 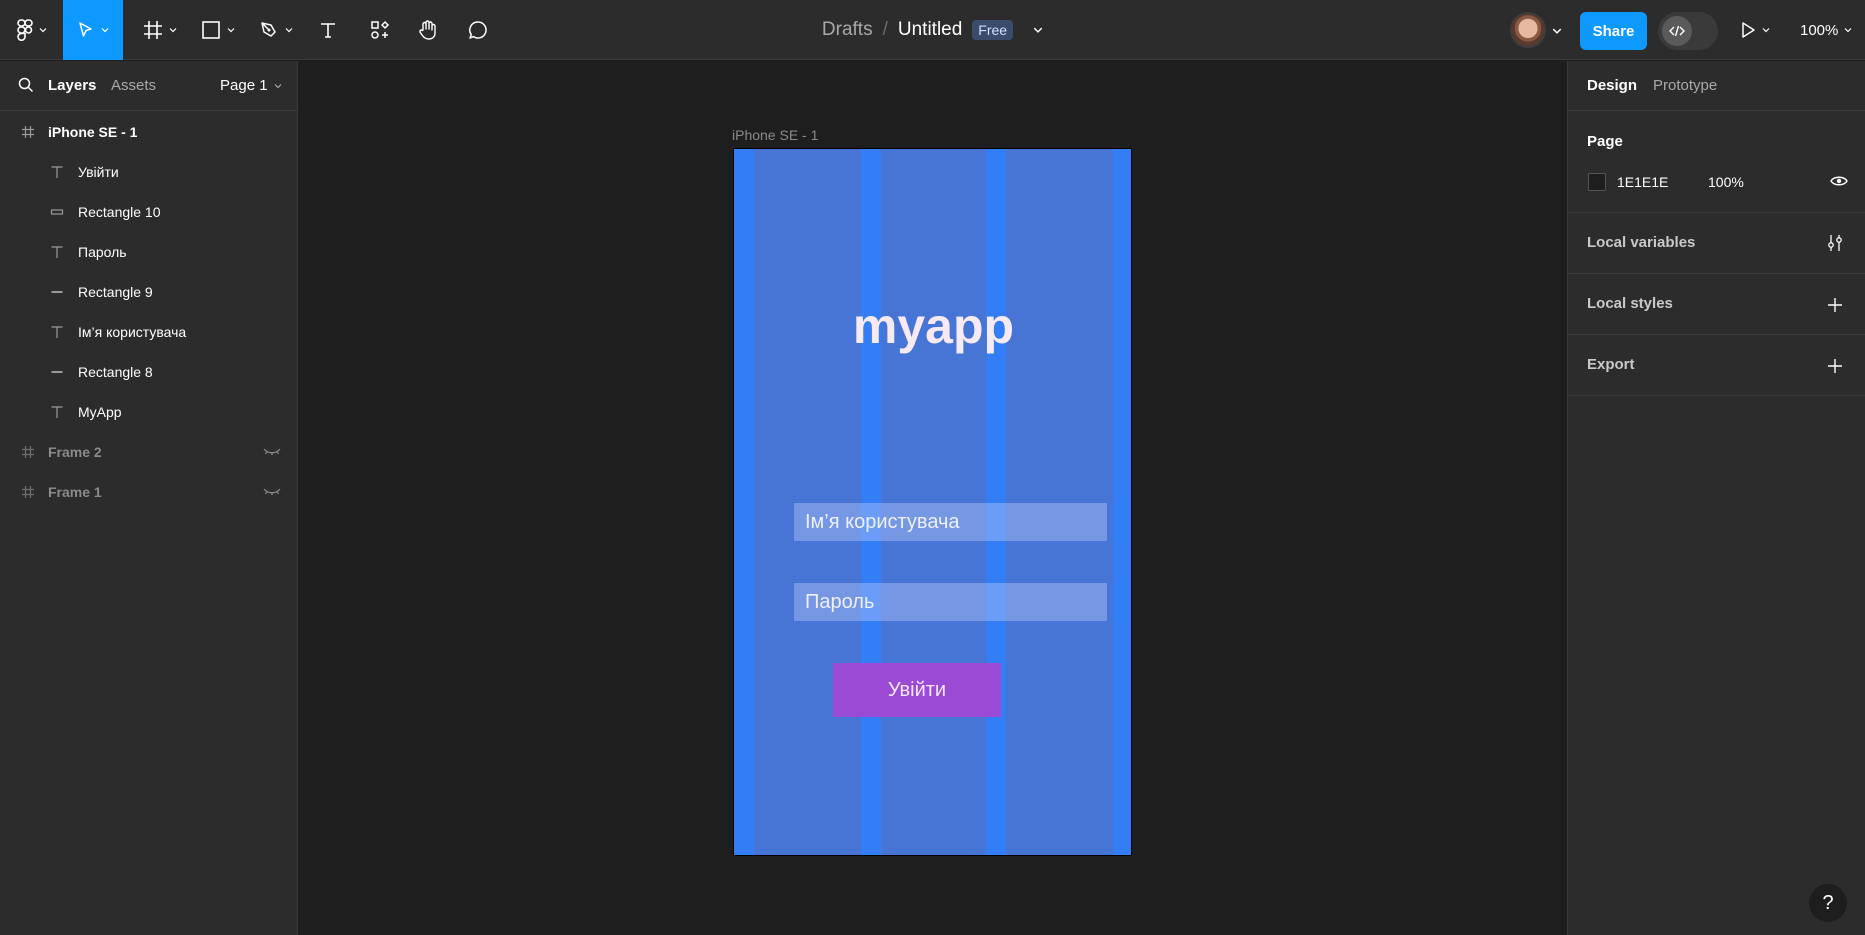 I want to click on login-button: Увійти, so click(x=917, y=690).